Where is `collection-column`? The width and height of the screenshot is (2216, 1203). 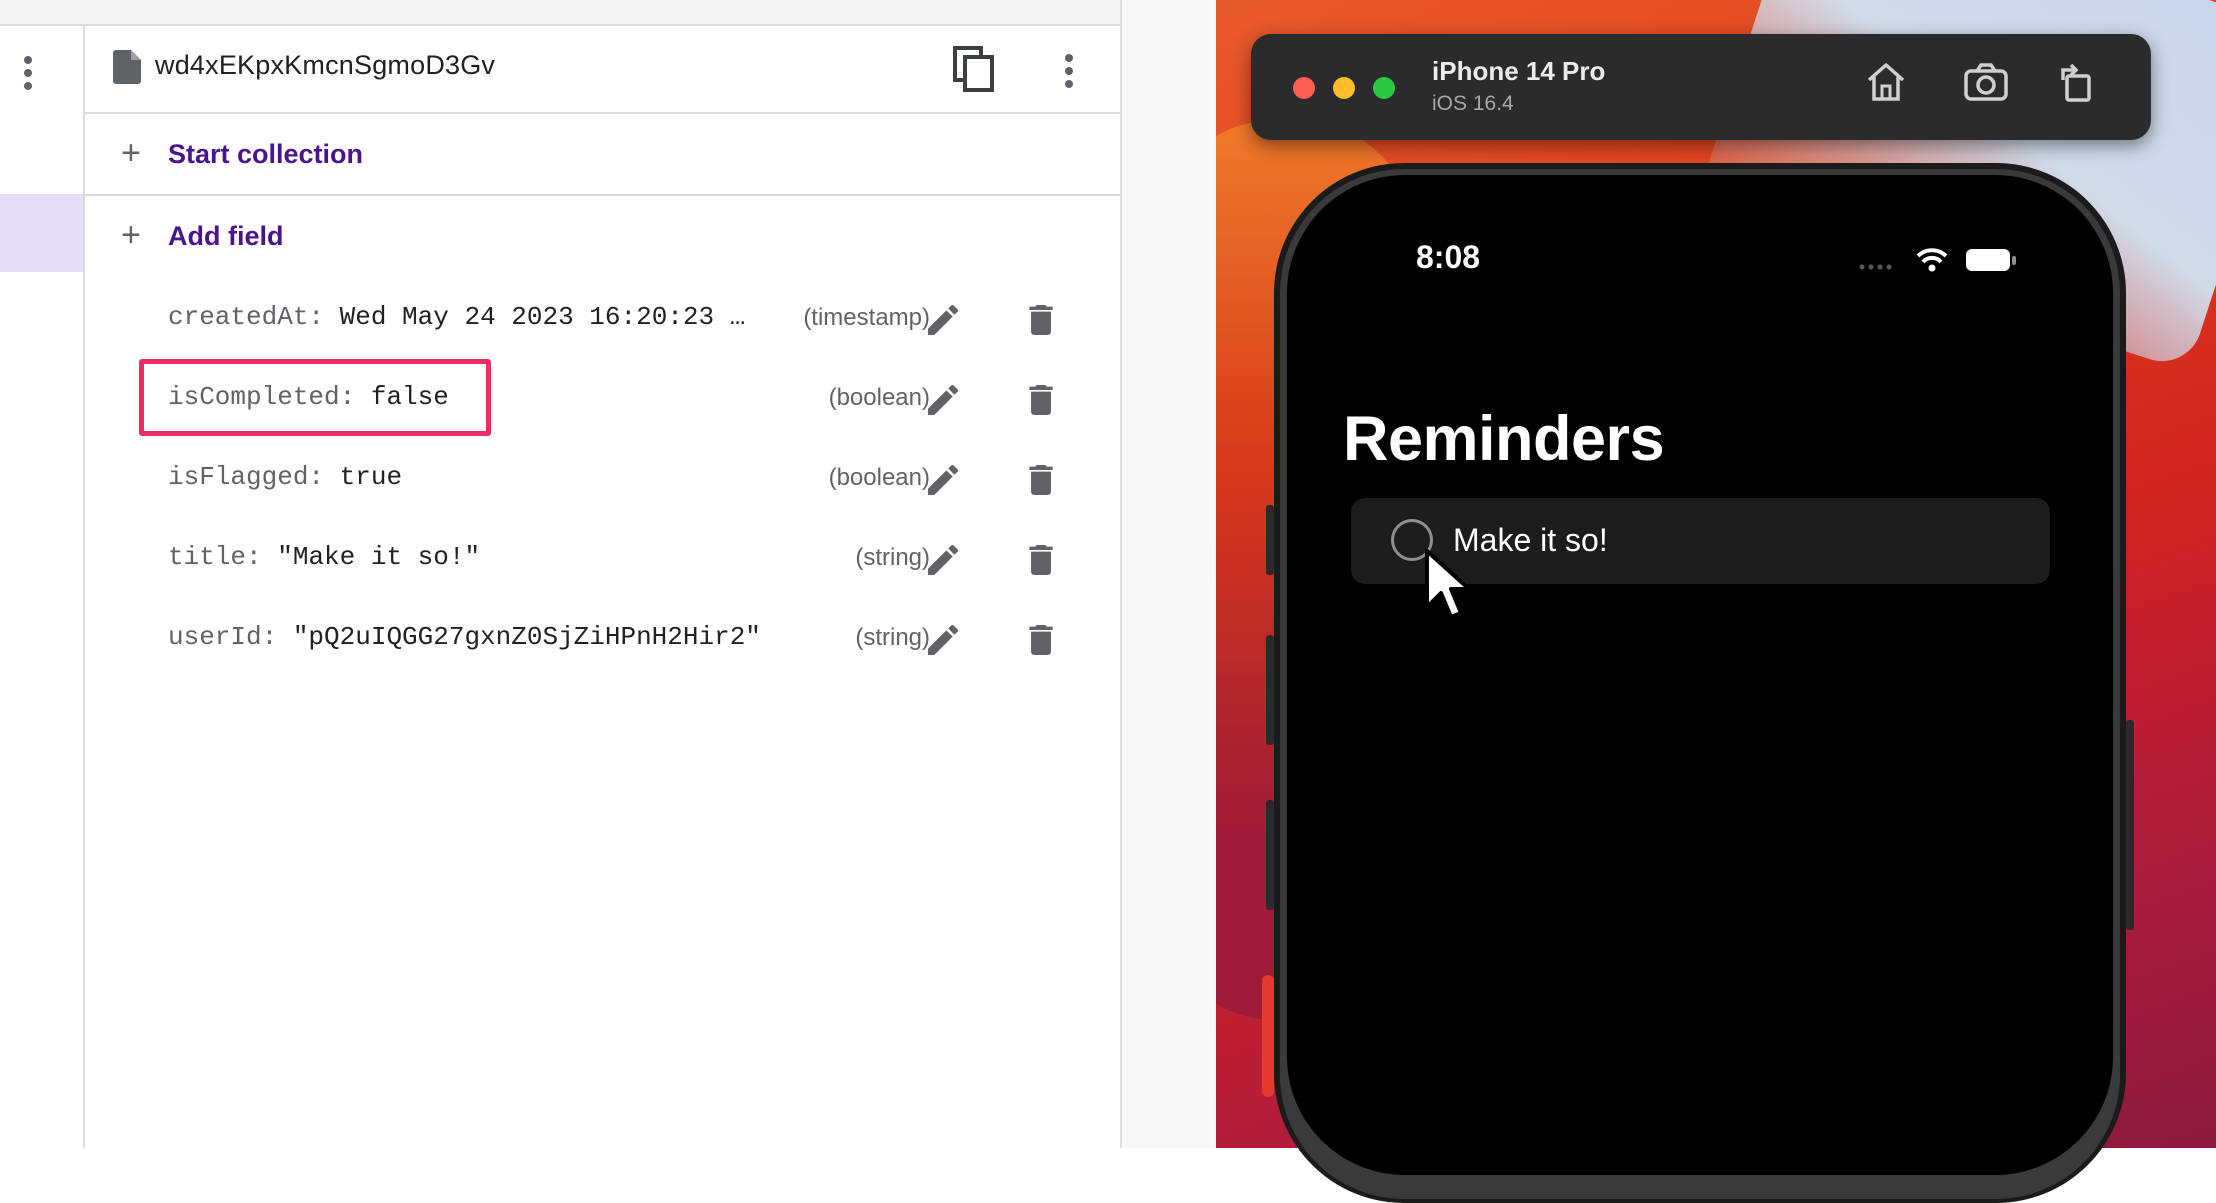 collection-column is located at coordinates (42, 587).